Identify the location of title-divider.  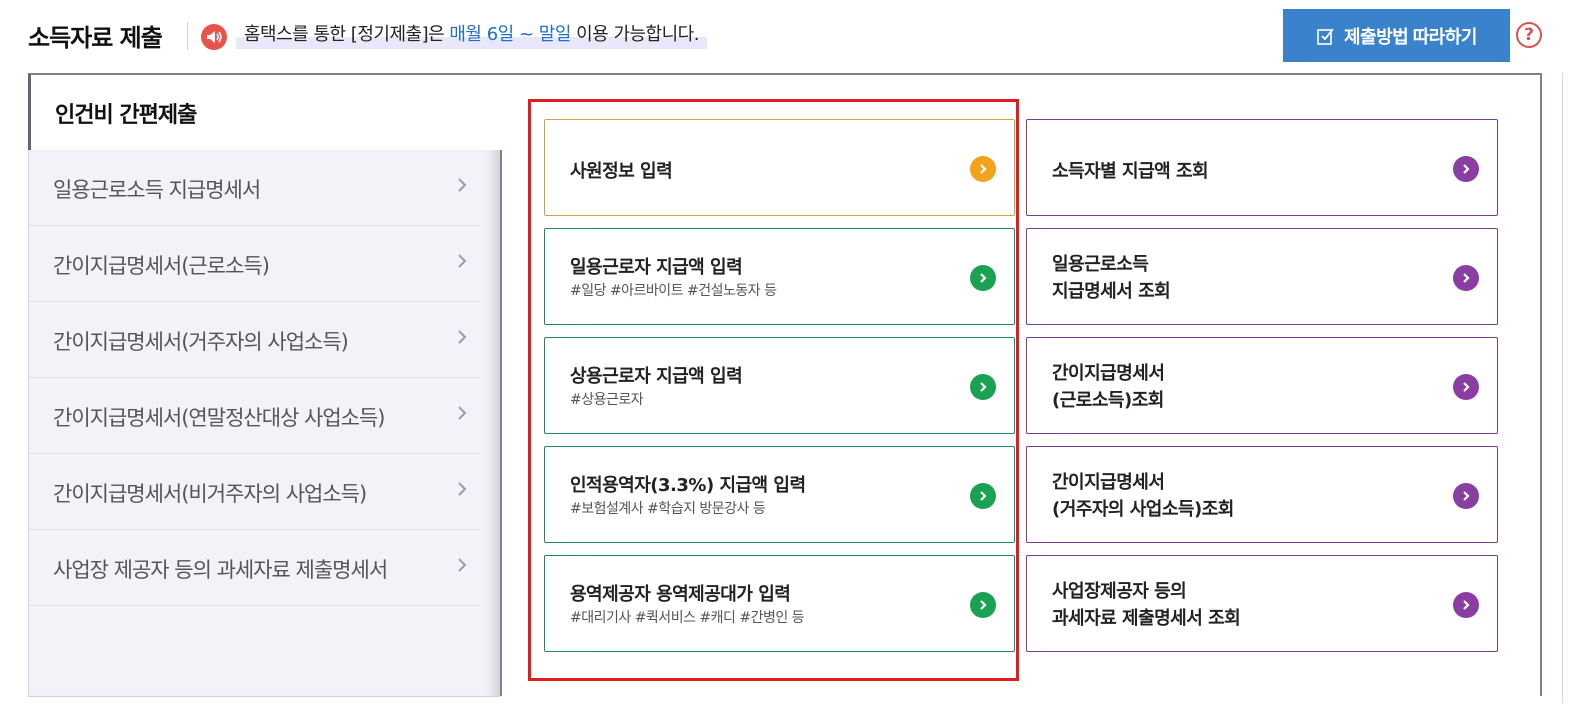
(187, 36).